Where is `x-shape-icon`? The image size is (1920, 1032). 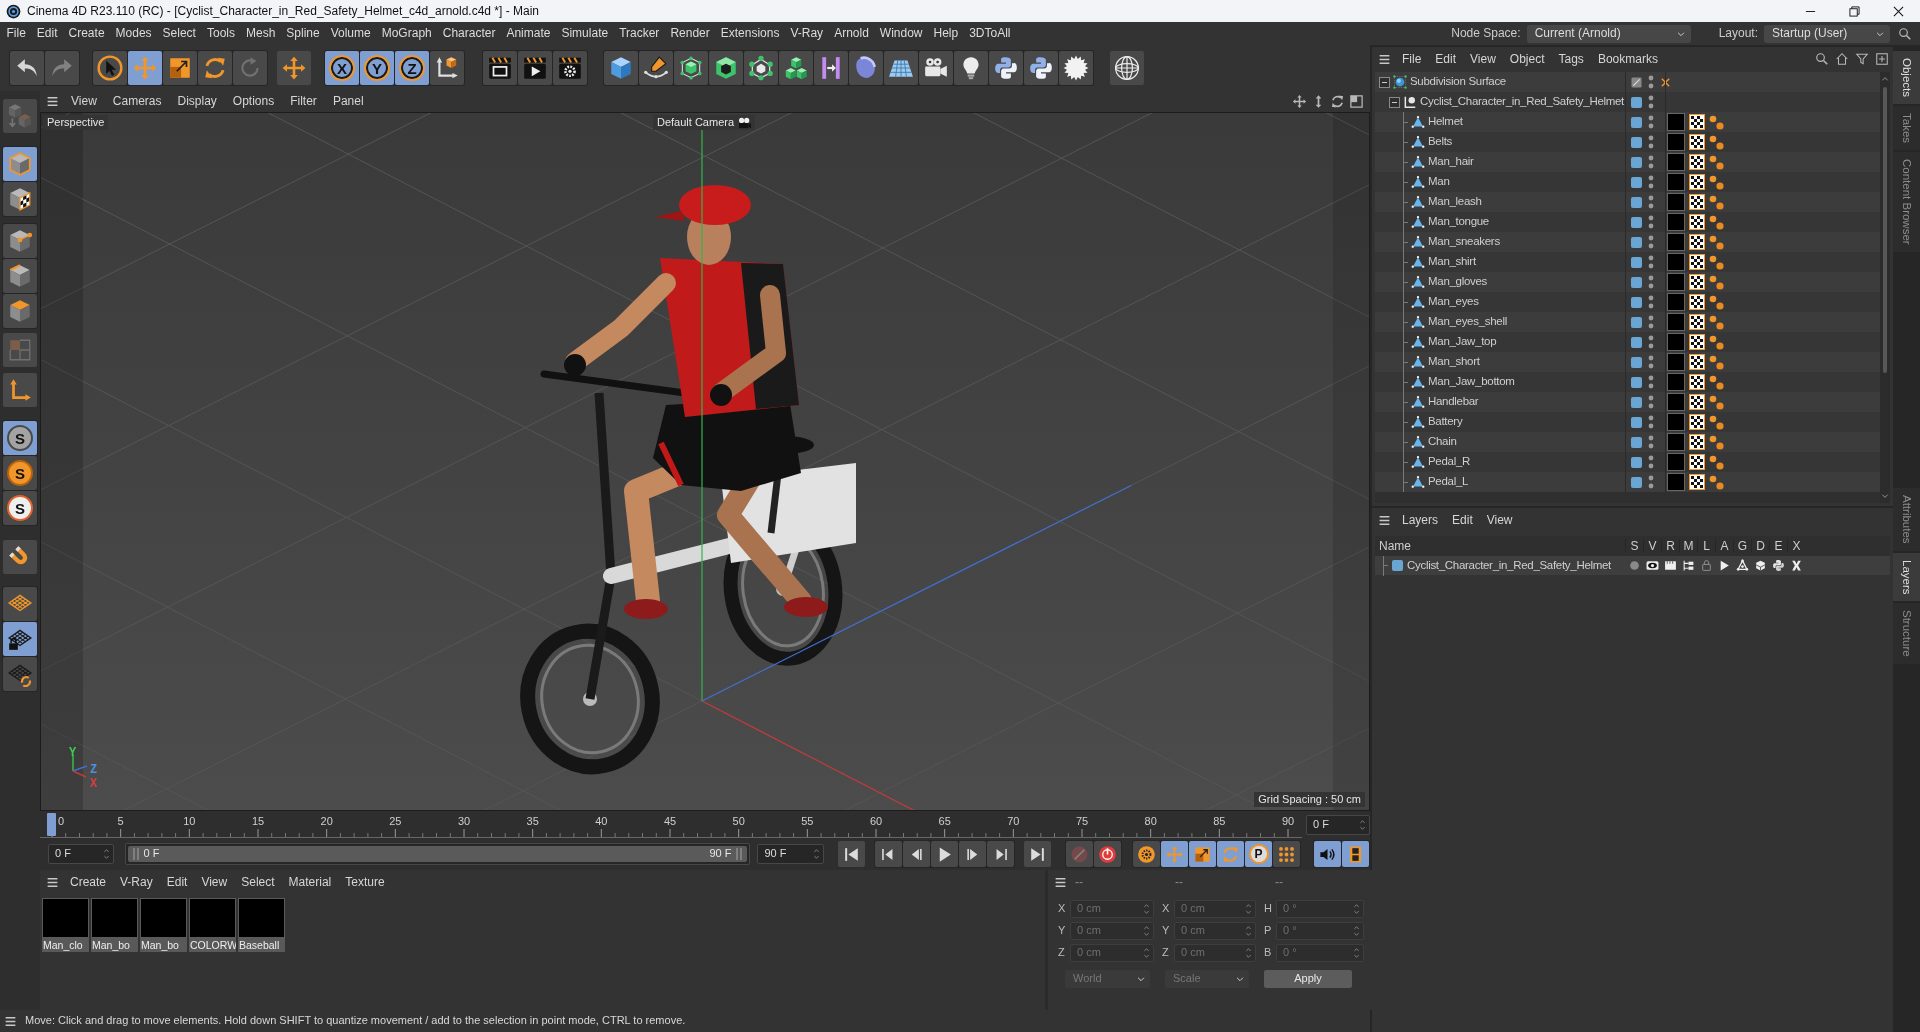
x-shape-icon is located at coordinates (1796, 565).